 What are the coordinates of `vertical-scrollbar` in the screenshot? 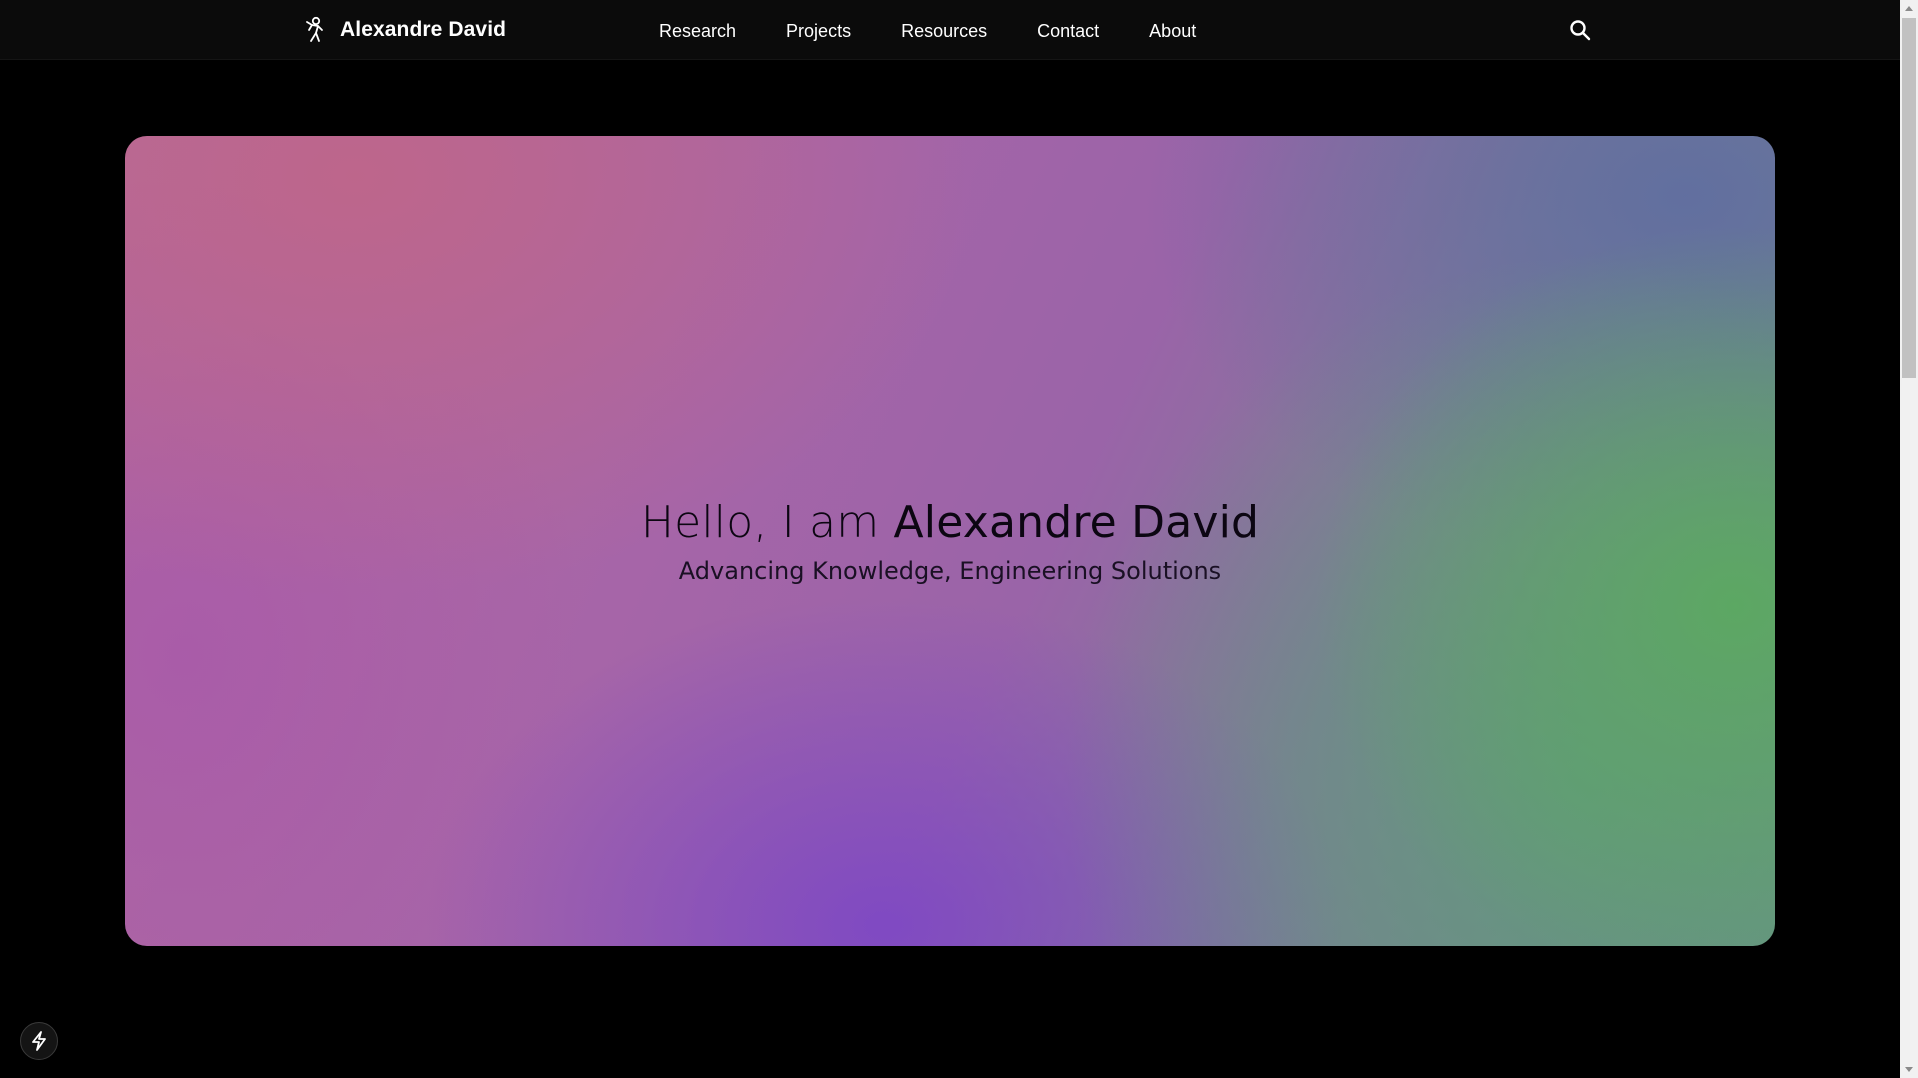 It's located at (1909, 539).